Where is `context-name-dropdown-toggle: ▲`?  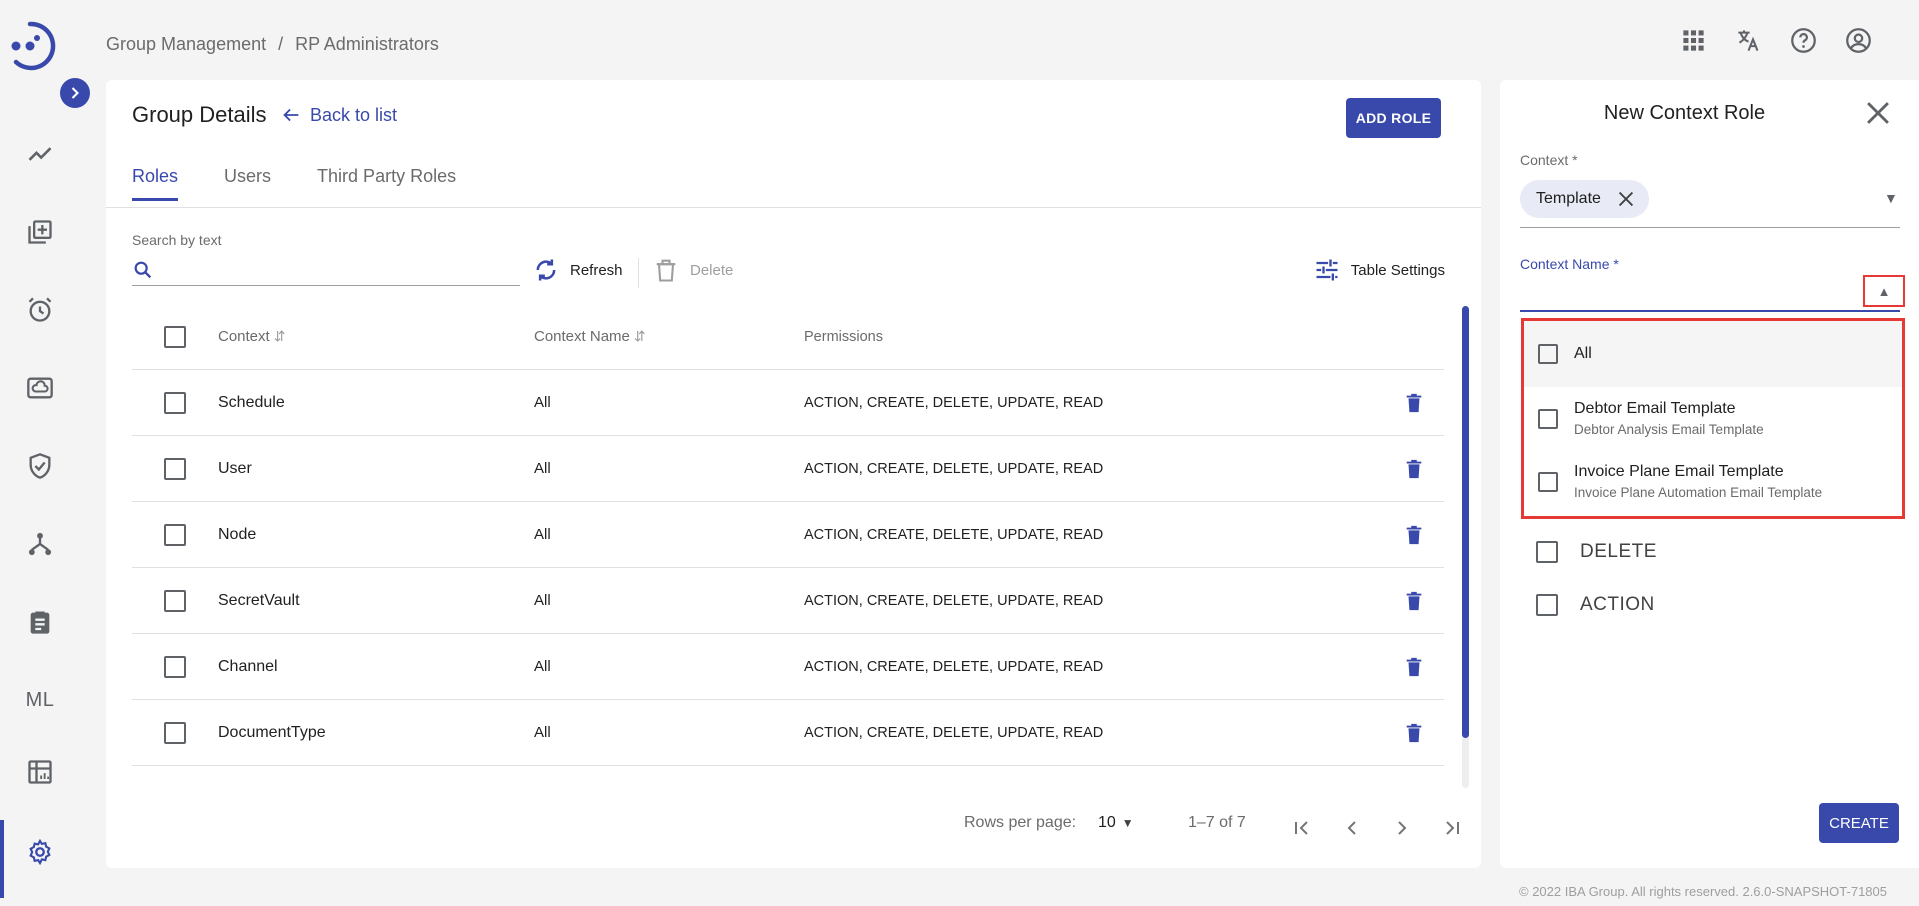 context-name-dropdown-toggle: ▲ is located at coordinates (1884, 291).